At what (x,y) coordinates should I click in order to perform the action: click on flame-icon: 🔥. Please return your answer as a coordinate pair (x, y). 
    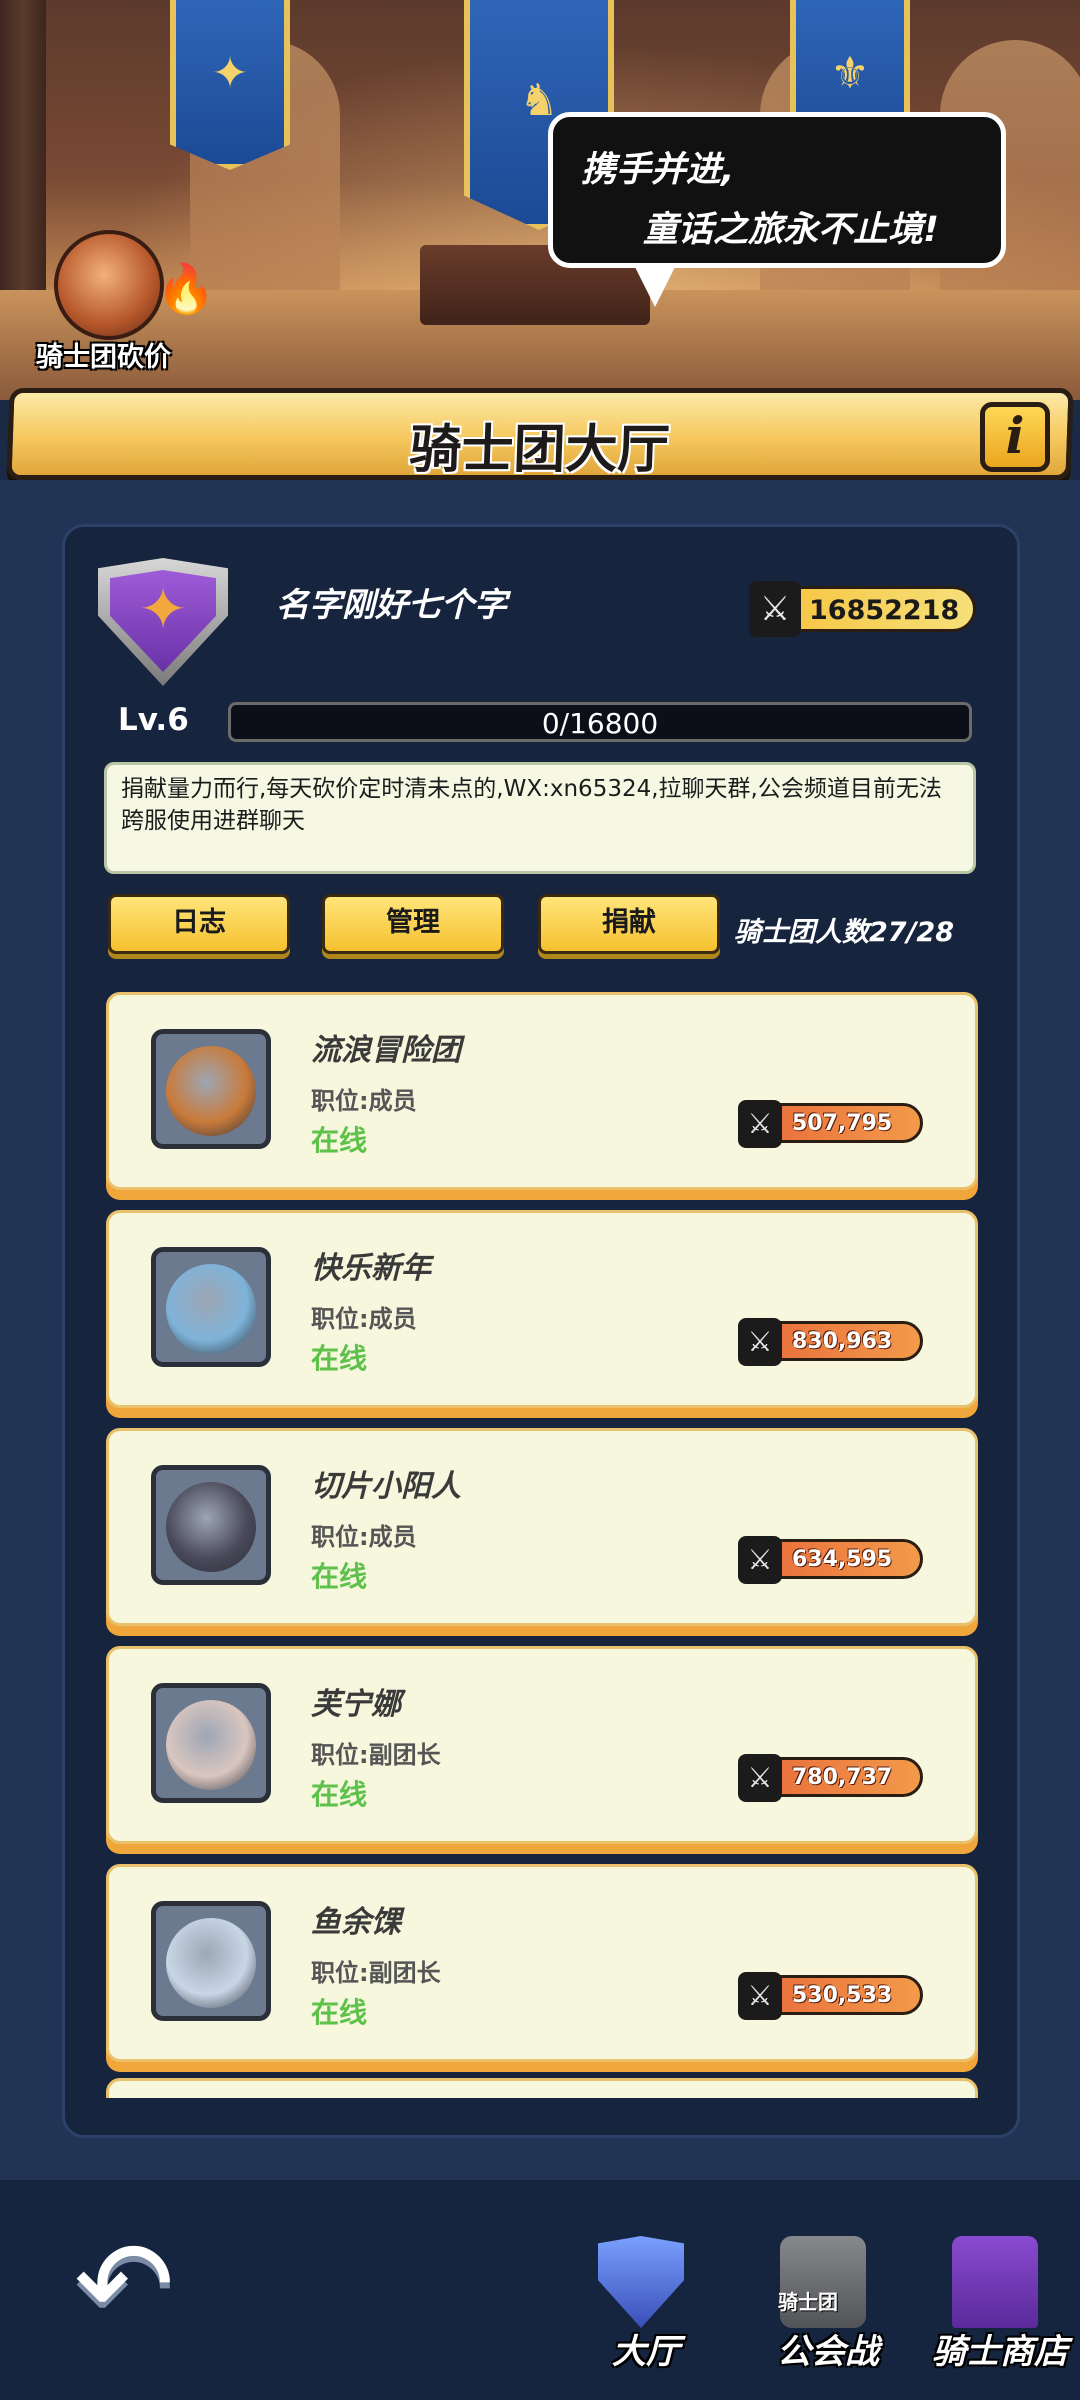
    Looking at the image, I should click on (186, 289).